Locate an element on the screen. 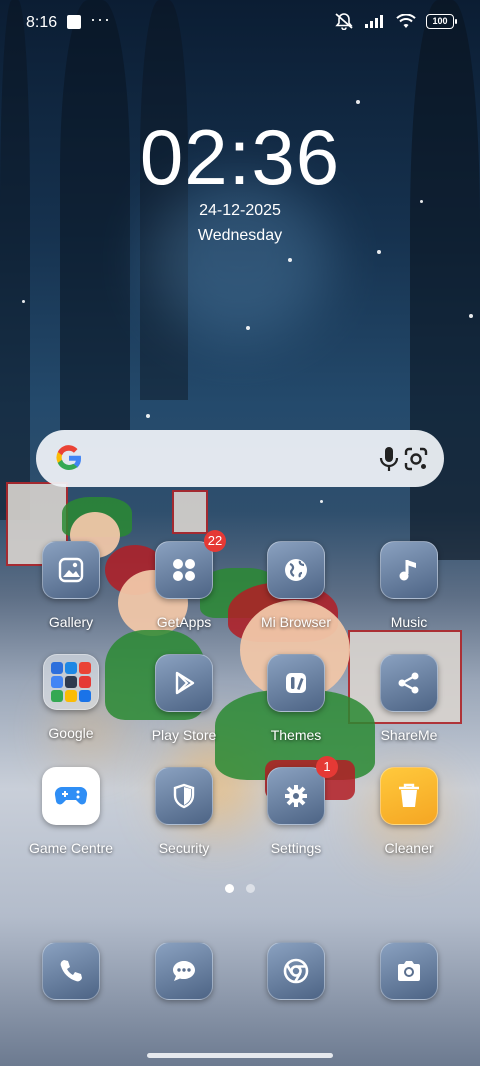 Image resolution: width=480 pixels, height=1066 pixels. themes-icon is located at coordinates (296, 683).